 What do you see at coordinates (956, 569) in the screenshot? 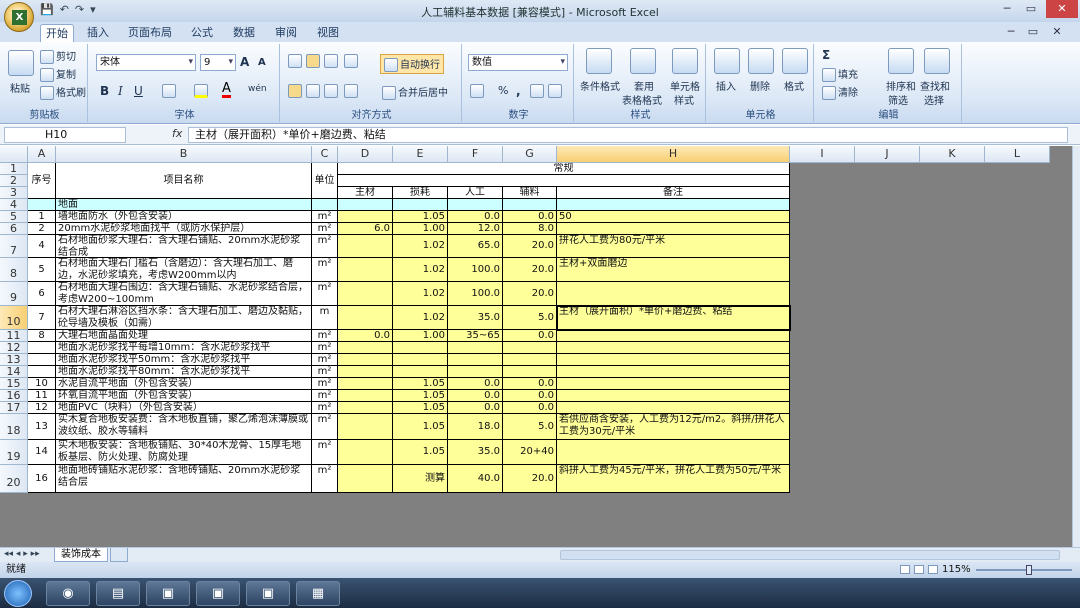
I see `zoom-level: 115%` at bounding box center [956, 569].